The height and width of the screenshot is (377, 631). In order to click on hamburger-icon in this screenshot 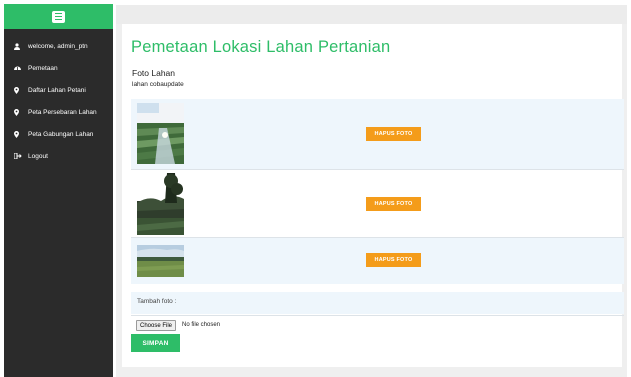, I will do `click(58, 16)`.